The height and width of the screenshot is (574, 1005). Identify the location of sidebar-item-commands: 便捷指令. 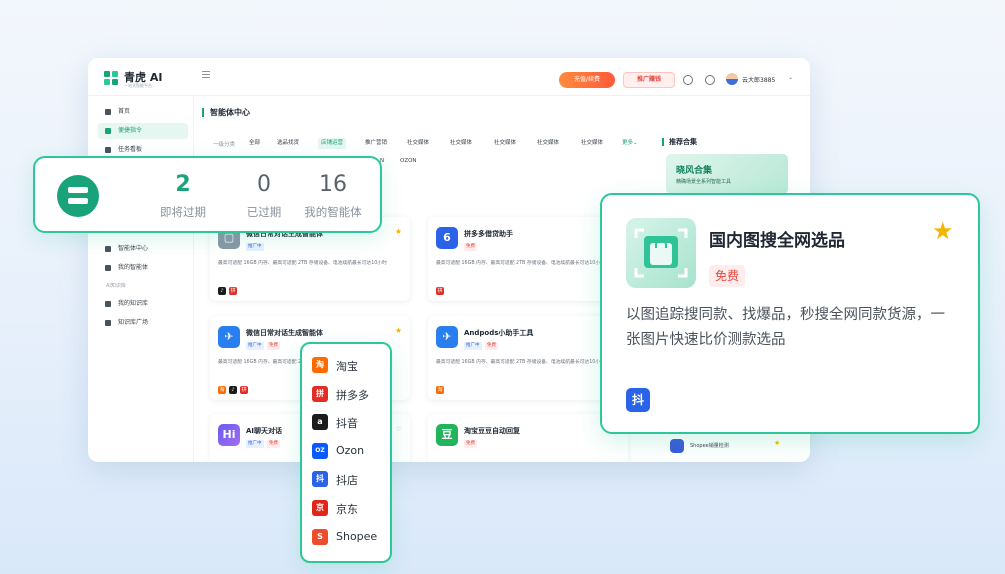
(143, 131).